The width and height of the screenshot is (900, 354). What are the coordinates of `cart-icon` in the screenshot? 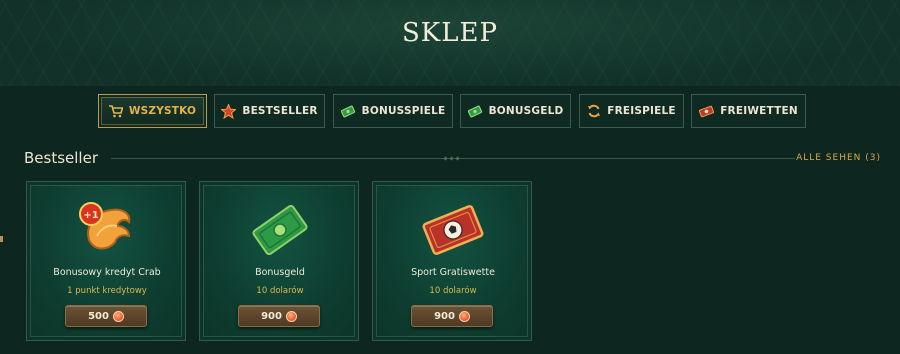 It's located at (115, 111).